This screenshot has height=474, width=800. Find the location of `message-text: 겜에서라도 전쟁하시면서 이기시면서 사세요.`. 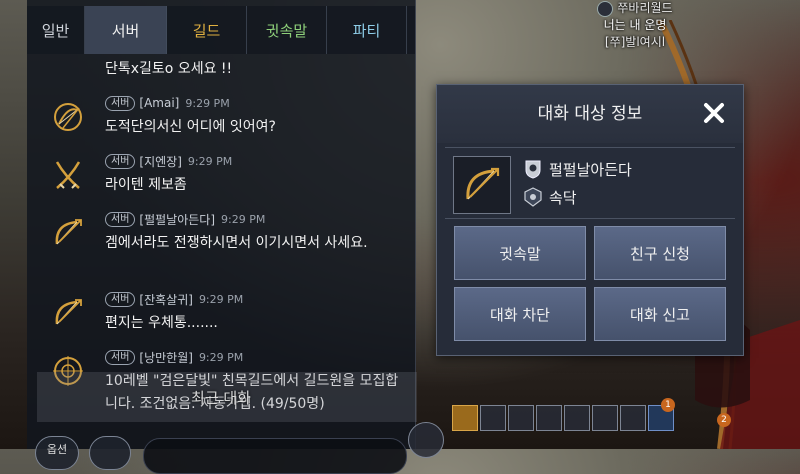

message-text: 겜에서라도 전쟁하시면서 이기시면서 사세요. is located at coordinates (236, 243).